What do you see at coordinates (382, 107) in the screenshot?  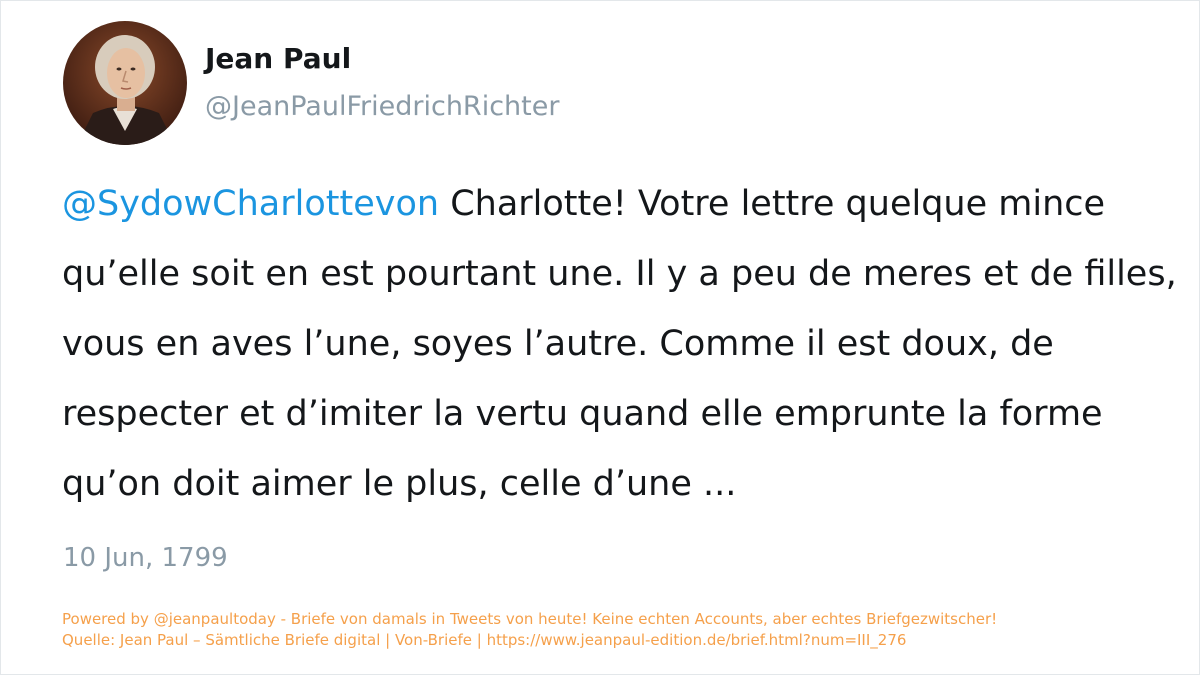 I see `profile-handle: @JeanPaulFriedrichRichter` at bounding box center [382, 107].